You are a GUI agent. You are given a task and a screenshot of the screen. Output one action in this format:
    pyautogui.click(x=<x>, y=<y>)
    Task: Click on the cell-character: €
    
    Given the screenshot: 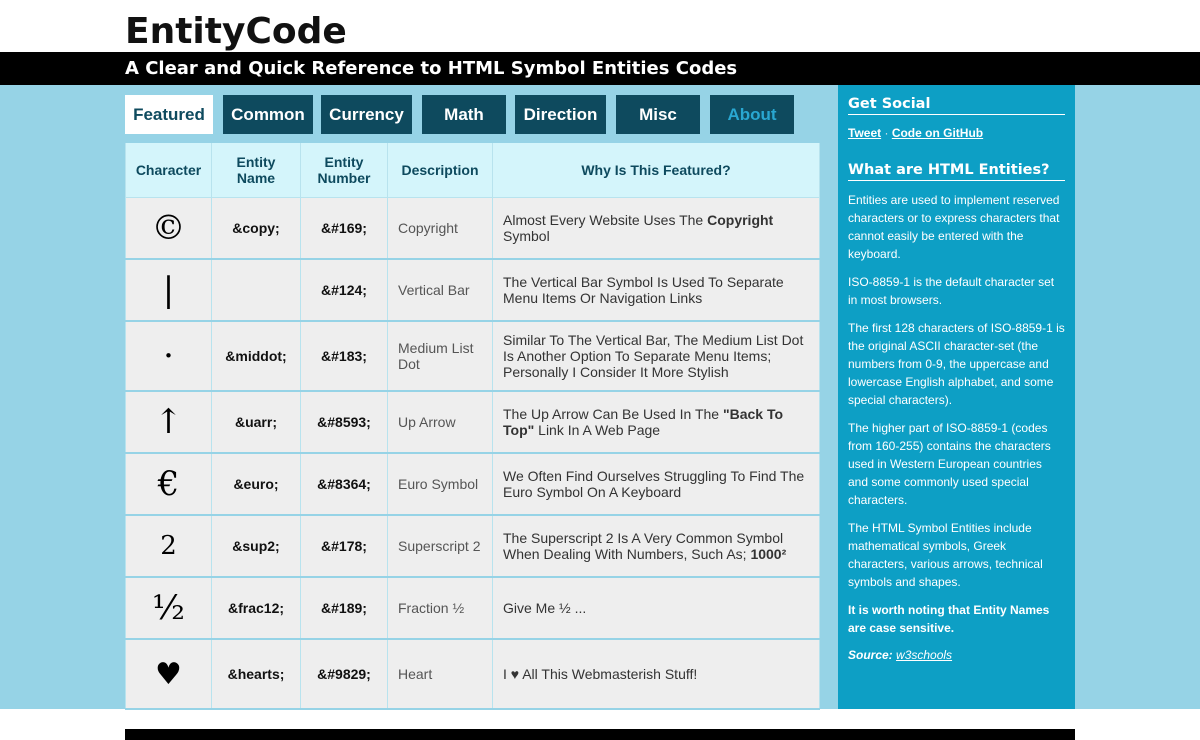 What is the action you would take?
    pyautogui.click(x=168, y=484)
    